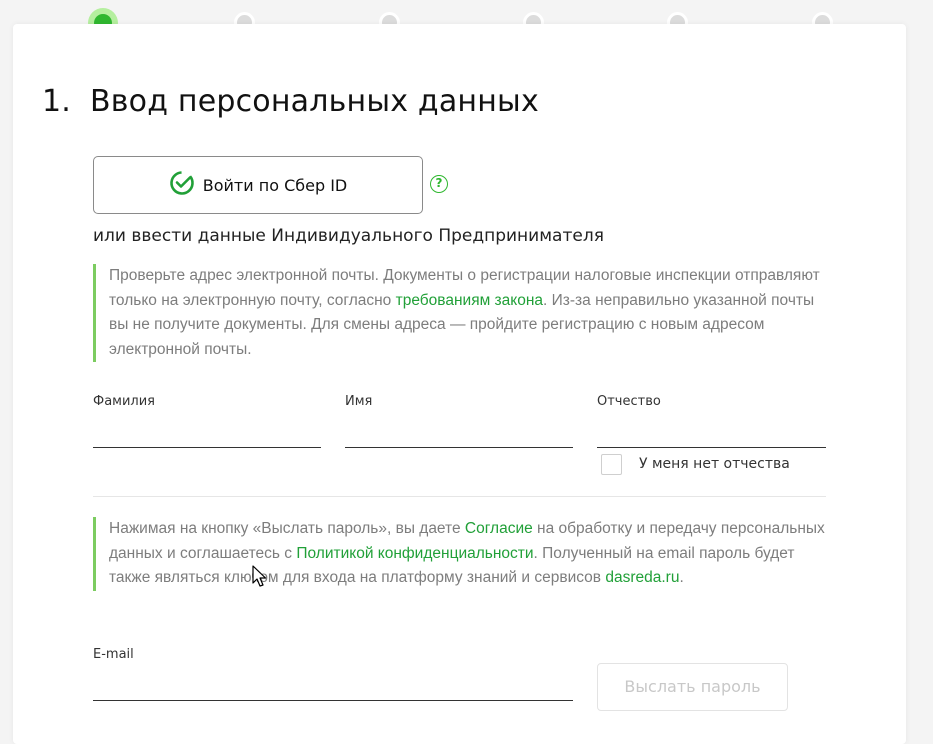 This screenshot has width=933, height=744. What do you see at coordinates (714, 464) in the screenshot?
I see `no-patronymic-label: У меня нет отчества` at bounding box center [714, 464].